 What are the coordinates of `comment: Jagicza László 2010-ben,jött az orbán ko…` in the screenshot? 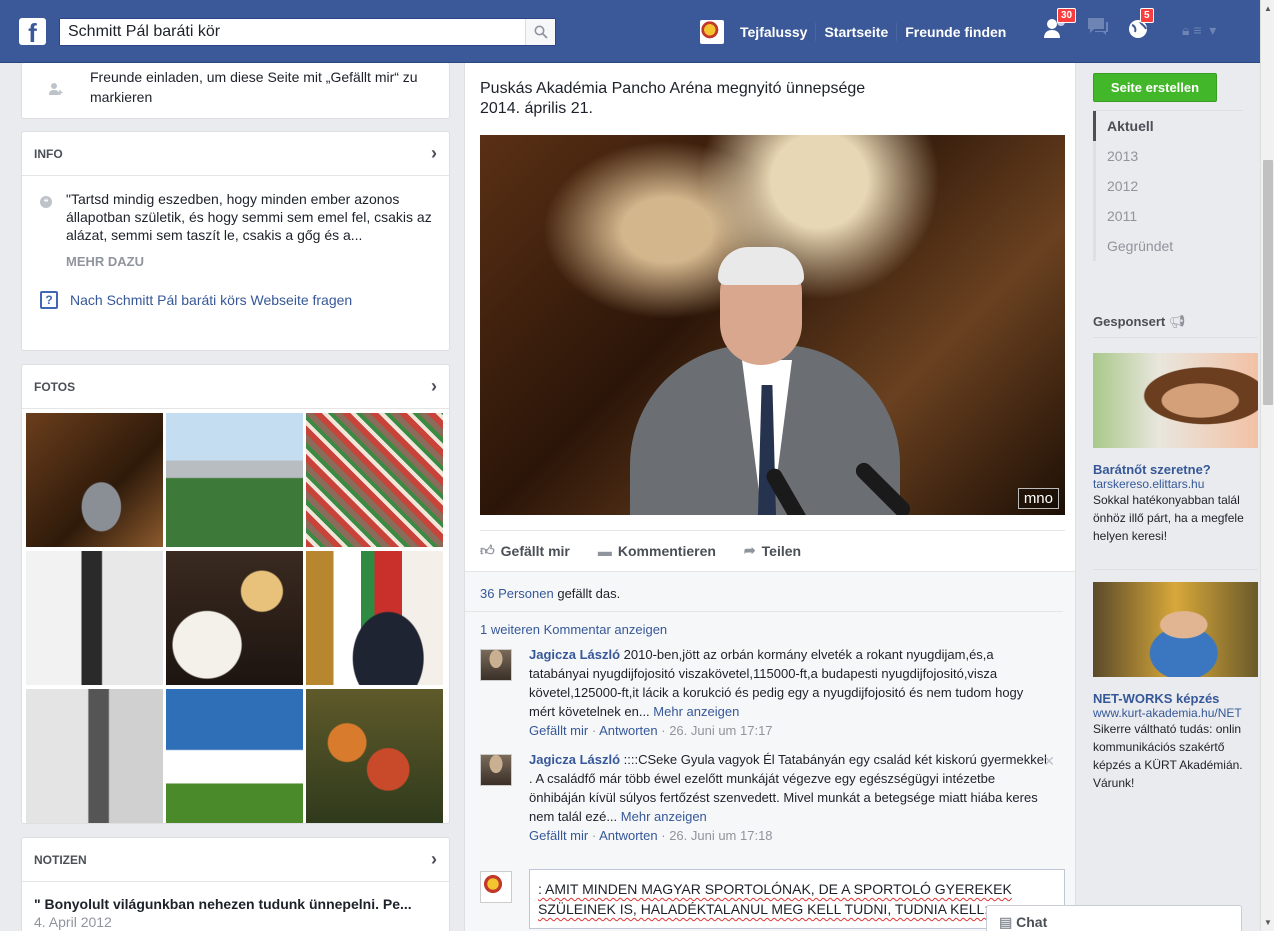 It's located at (765, 693).